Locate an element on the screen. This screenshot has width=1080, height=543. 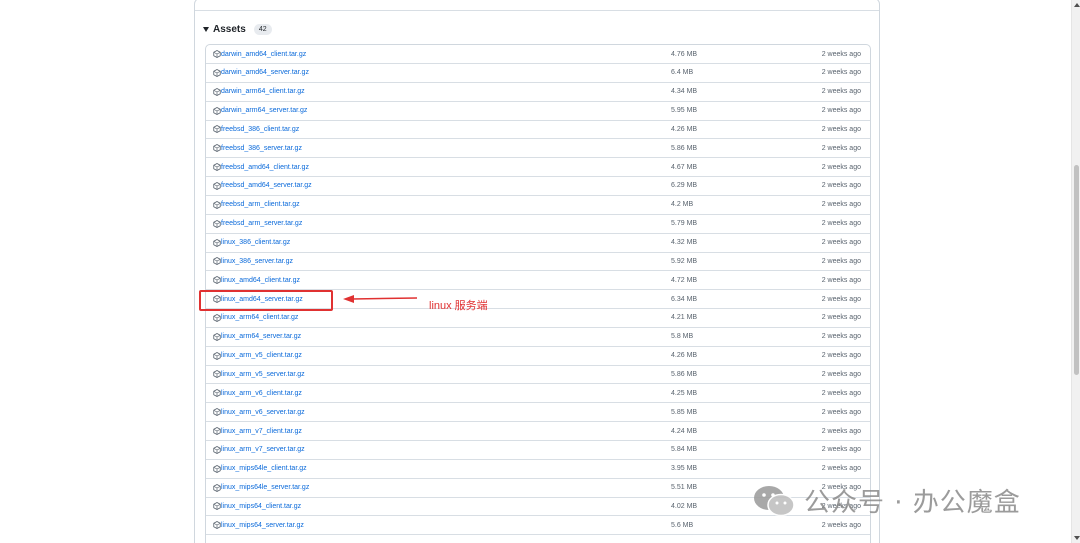
asset-download-link: linux_arm_v7_server.tar.gz is located at coordinates (263, 449).